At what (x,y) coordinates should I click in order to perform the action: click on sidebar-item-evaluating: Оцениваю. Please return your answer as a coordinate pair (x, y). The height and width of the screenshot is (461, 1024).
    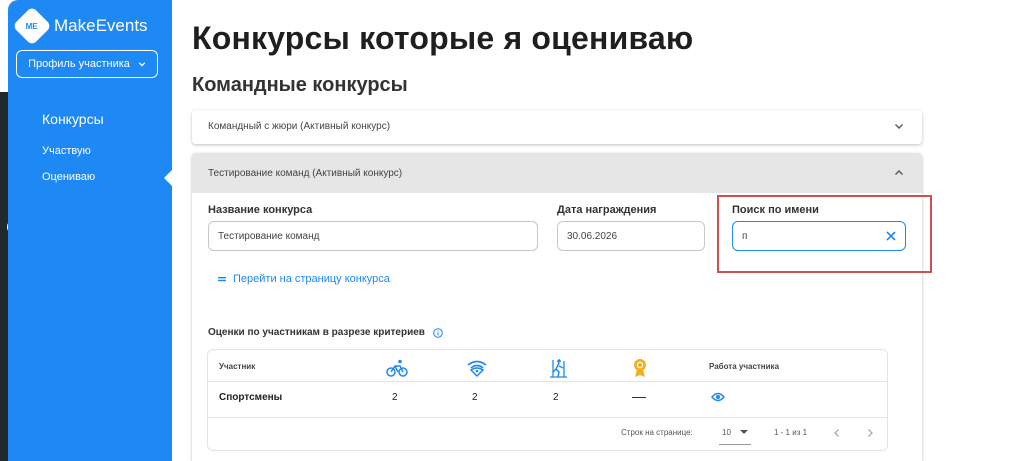
    Looking at the image, I should click on (68, 177).